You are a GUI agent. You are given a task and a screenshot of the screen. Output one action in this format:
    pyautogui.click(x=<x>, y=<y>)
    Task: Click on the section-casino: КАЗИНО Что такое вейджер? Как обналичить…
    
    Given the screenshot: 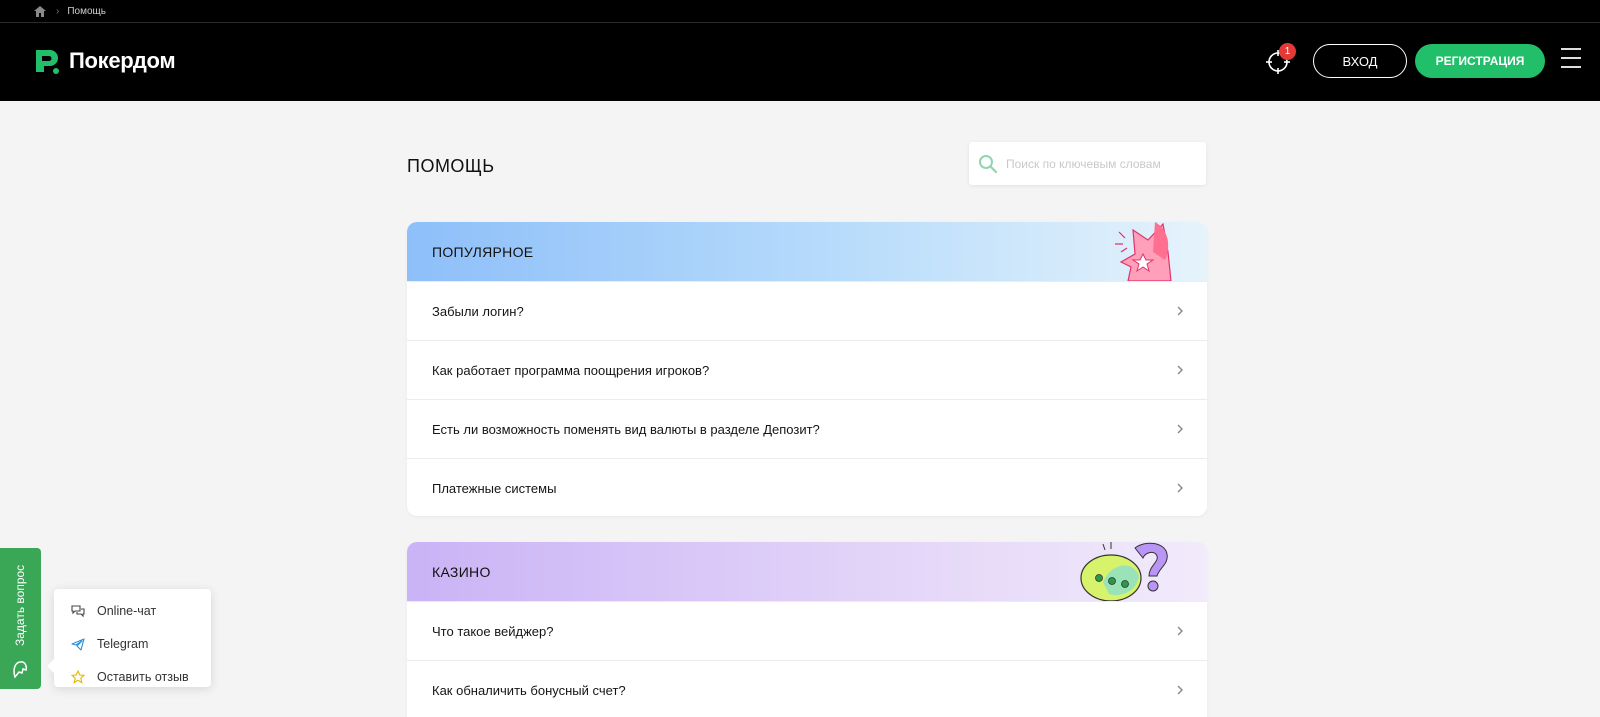 What is the action you would take?
    pyautogui.click(x=807, y=629)
    